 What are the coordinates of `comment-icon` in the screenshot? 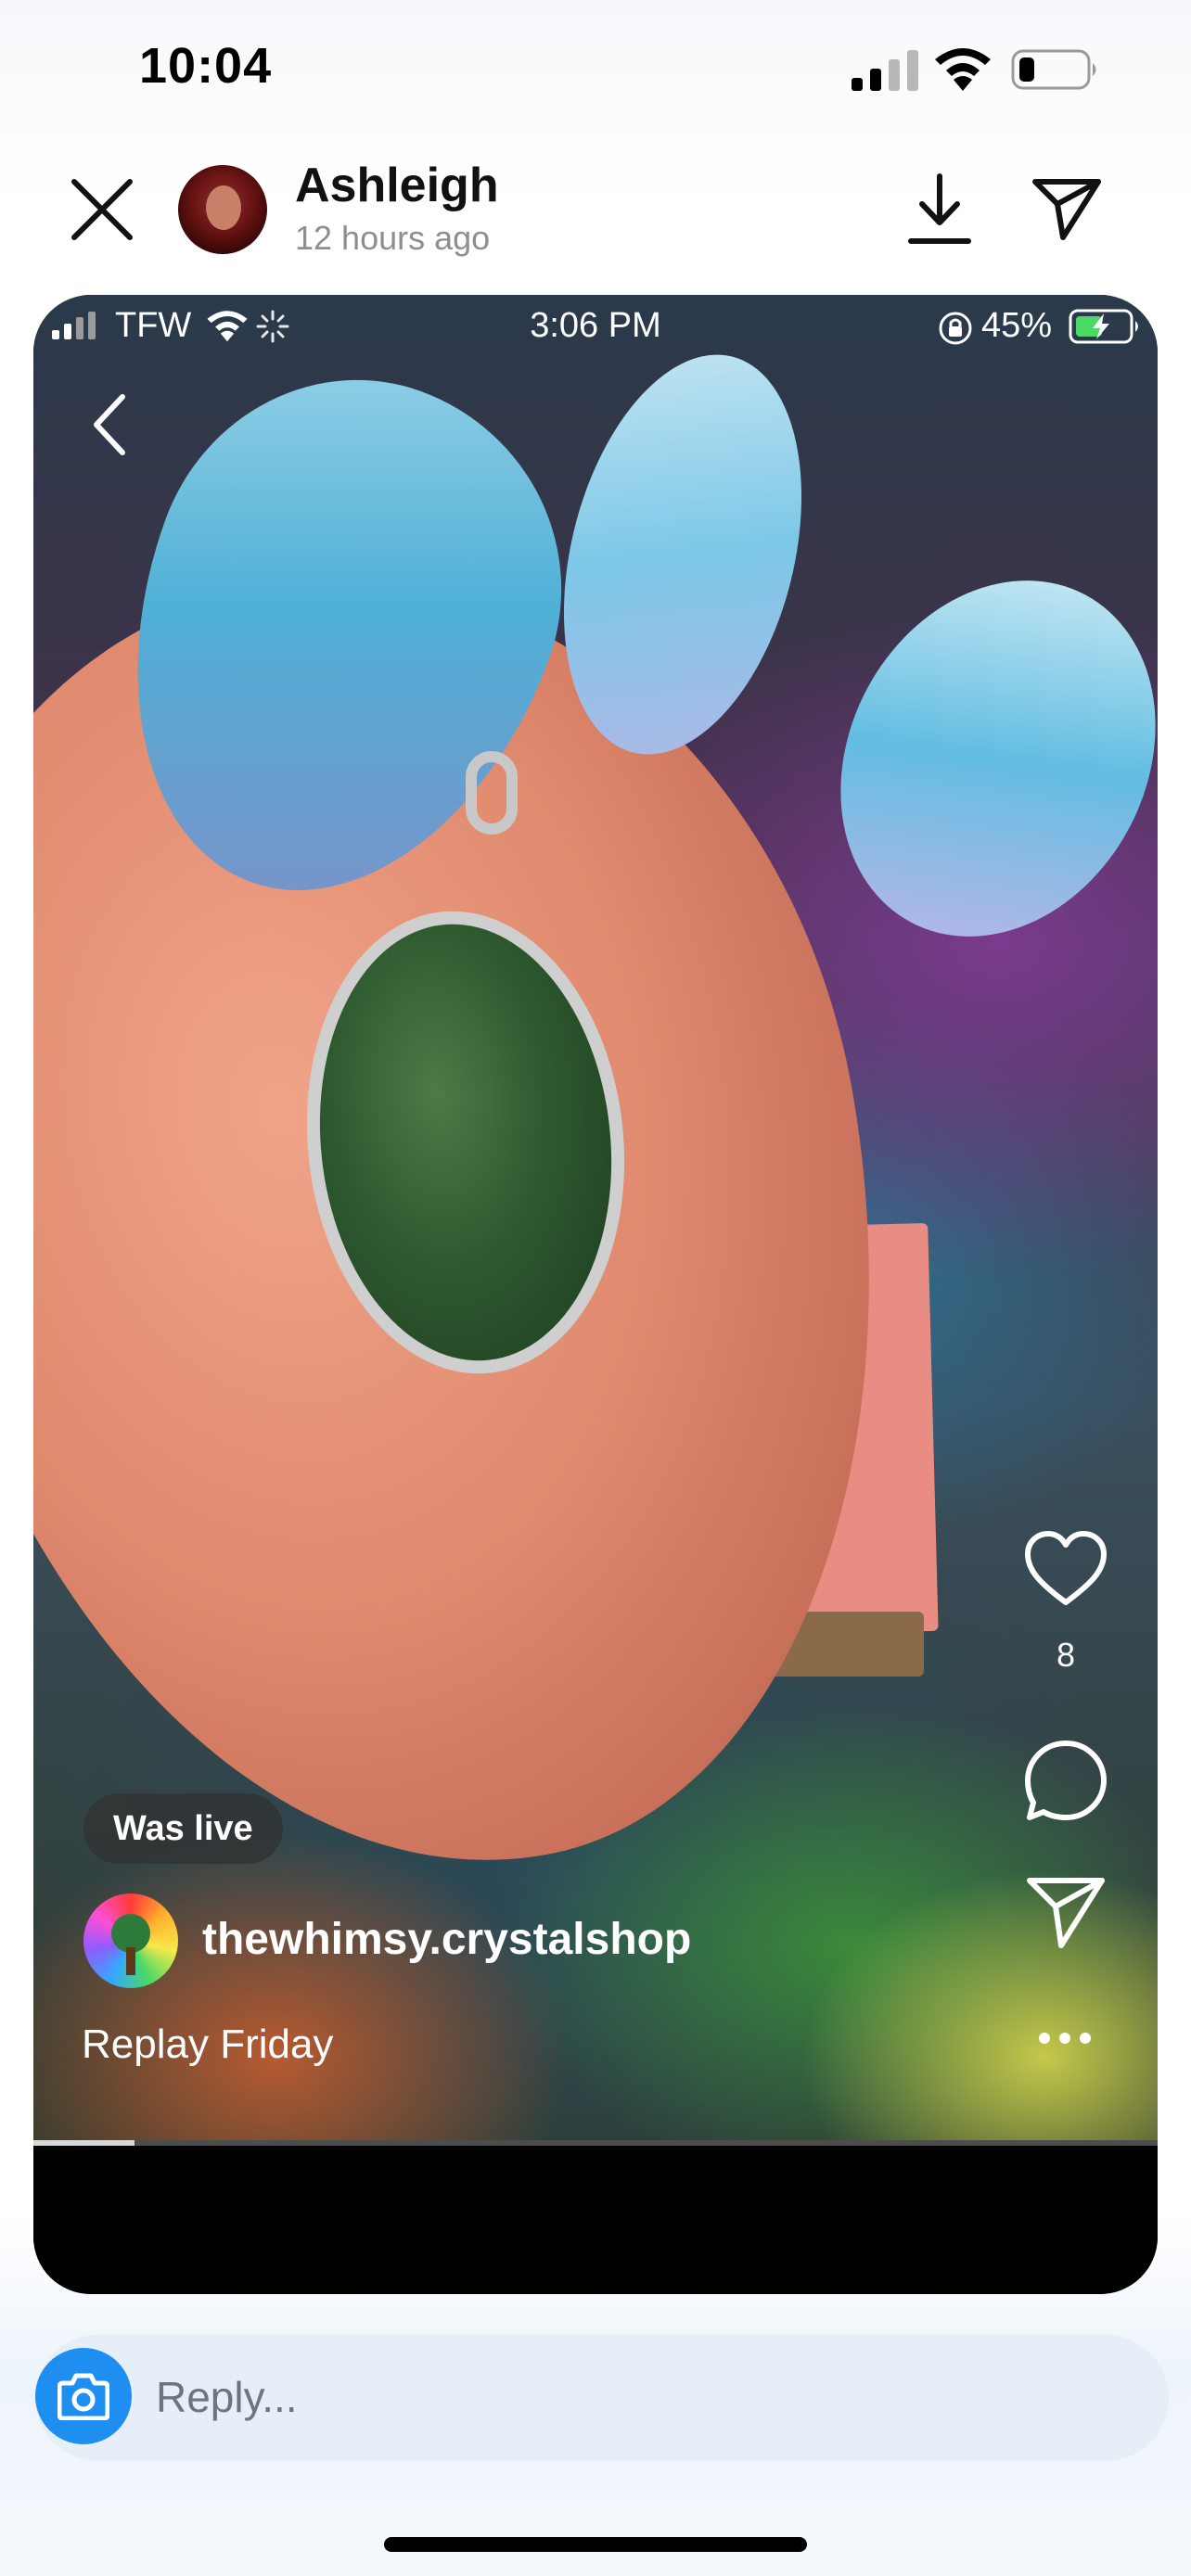 It's located at (1065, 1781).